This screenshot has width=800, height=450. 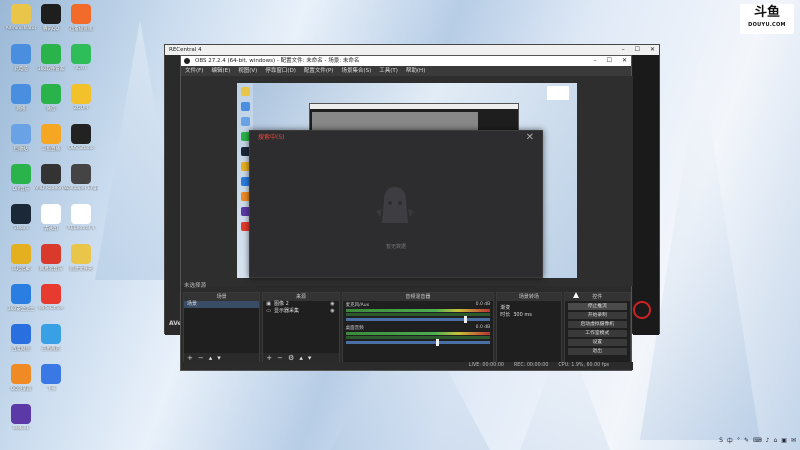 I want to click on virtual-camera-button: 启动虚拟摄像机, so click(x=597, y=324).